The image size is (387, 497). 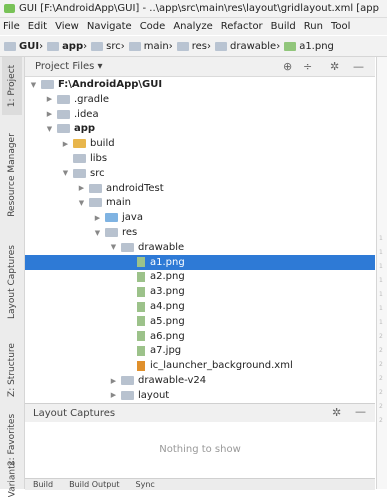 I want to click on tree-row-label: libs, so click(x=99, y=158).